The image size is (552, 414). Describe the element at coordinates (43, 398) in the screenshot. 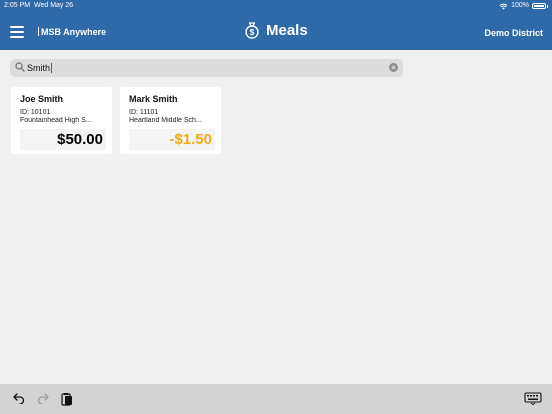

I see `redo-icon` at that location.